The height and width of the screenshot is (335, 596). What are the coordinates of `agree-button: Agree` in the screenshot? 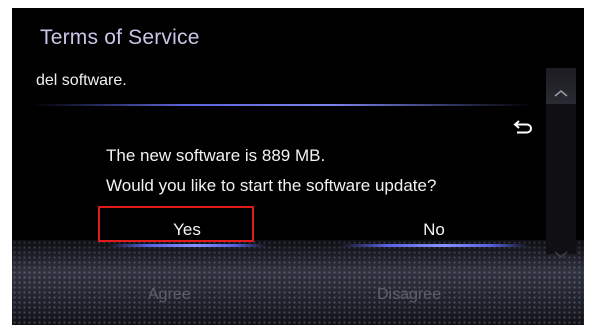 It's located at (169, 295).